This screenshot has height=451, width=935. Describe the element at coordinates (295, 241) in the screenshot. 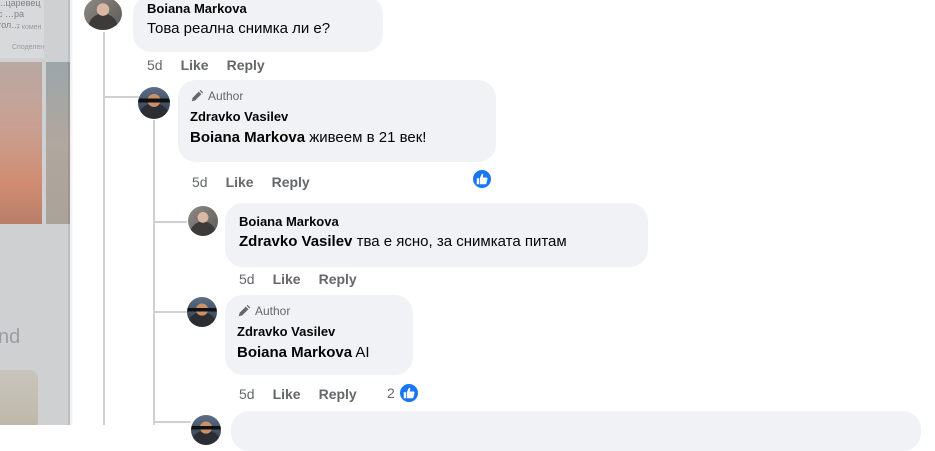

I see `mention-link: Zdravko Vasilev` at that location.